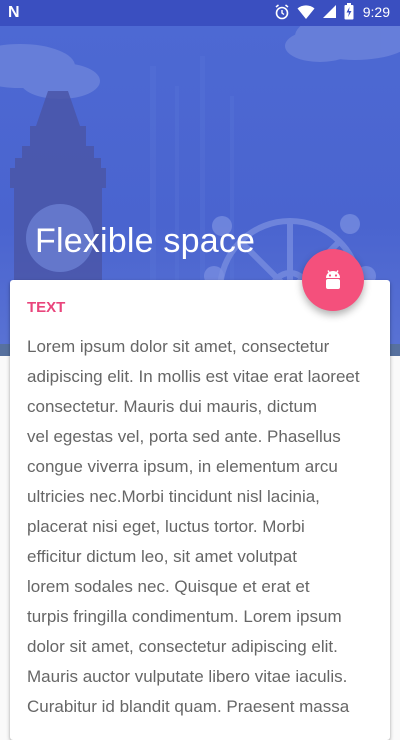 The height and width of the screenshot is (740, 400). Describe the element at coordinates (376, 11) in the screenshot. I see `status-time: 9:29` at that location.